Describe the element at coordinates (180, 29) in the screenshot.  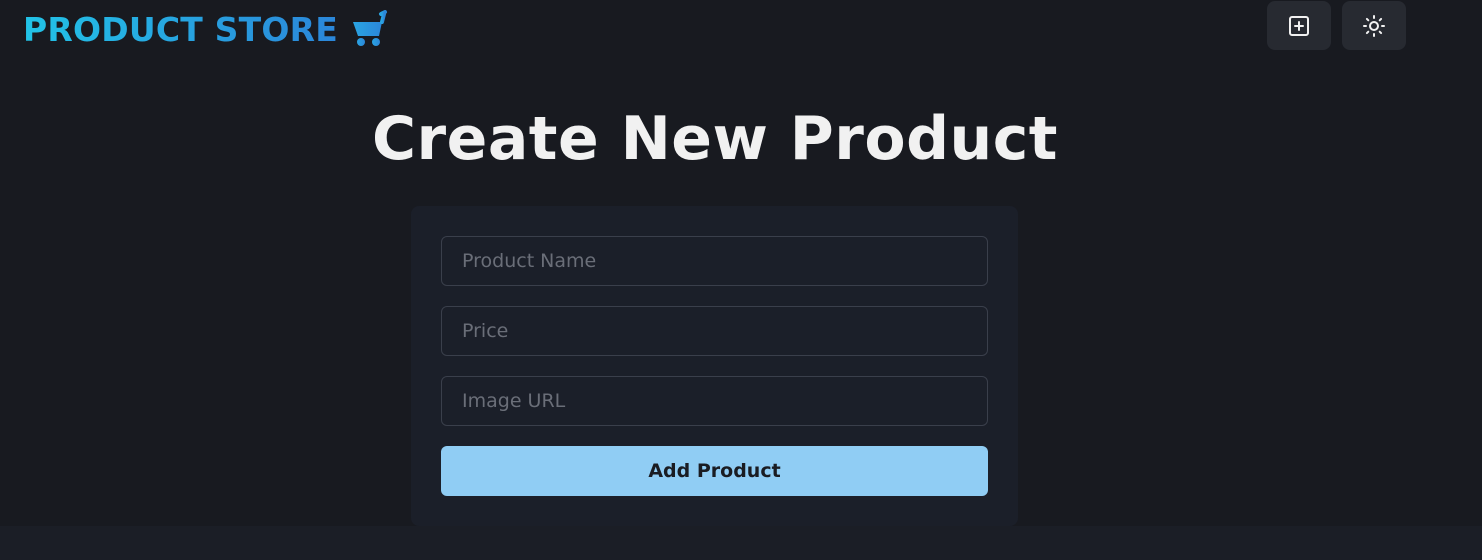
I see `brand-title: PRODUCT STORE` at that location.